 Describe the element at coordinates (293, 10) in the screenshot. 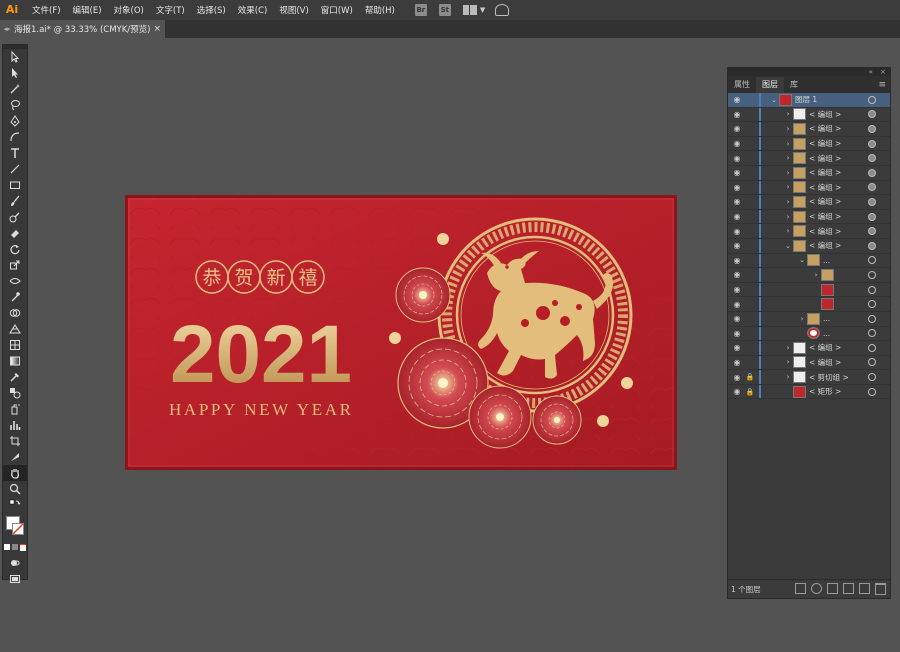

I see `menu-view: 视图(V)` at that location.